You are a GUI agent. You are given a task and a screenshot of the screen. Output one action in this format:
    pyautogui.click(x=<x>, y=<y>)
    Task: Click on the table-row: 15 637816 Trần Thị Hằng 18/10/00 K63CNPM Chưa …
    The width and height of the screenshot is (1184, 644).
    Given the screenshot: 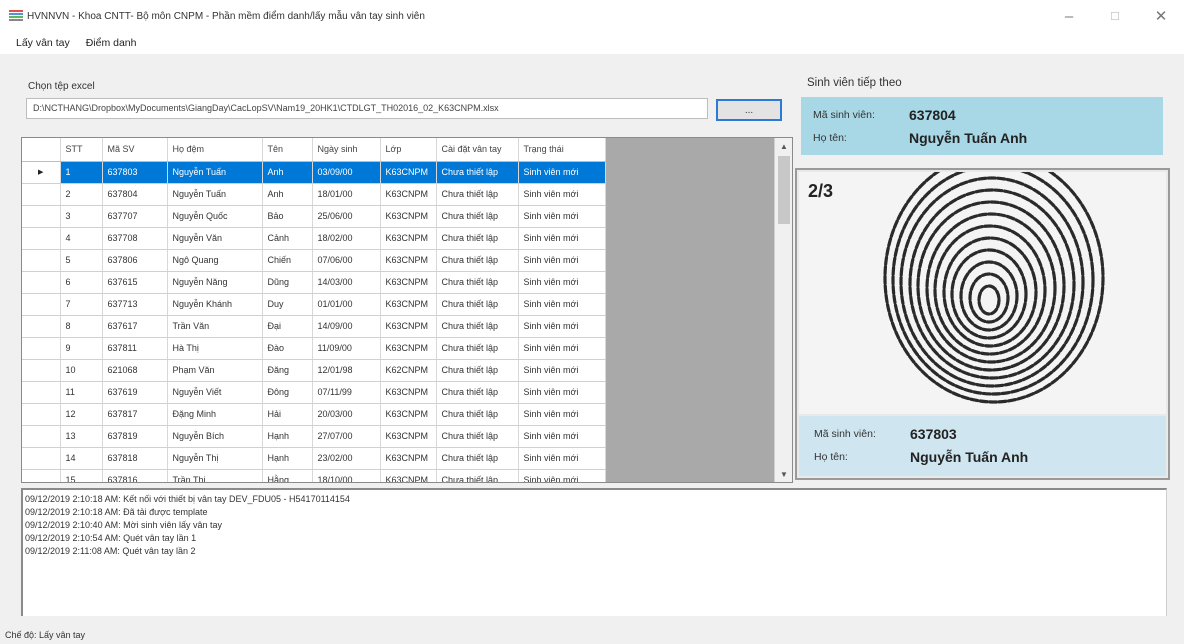 What is the action you would take?
    pyautogui.click(x=314, y=475)
    